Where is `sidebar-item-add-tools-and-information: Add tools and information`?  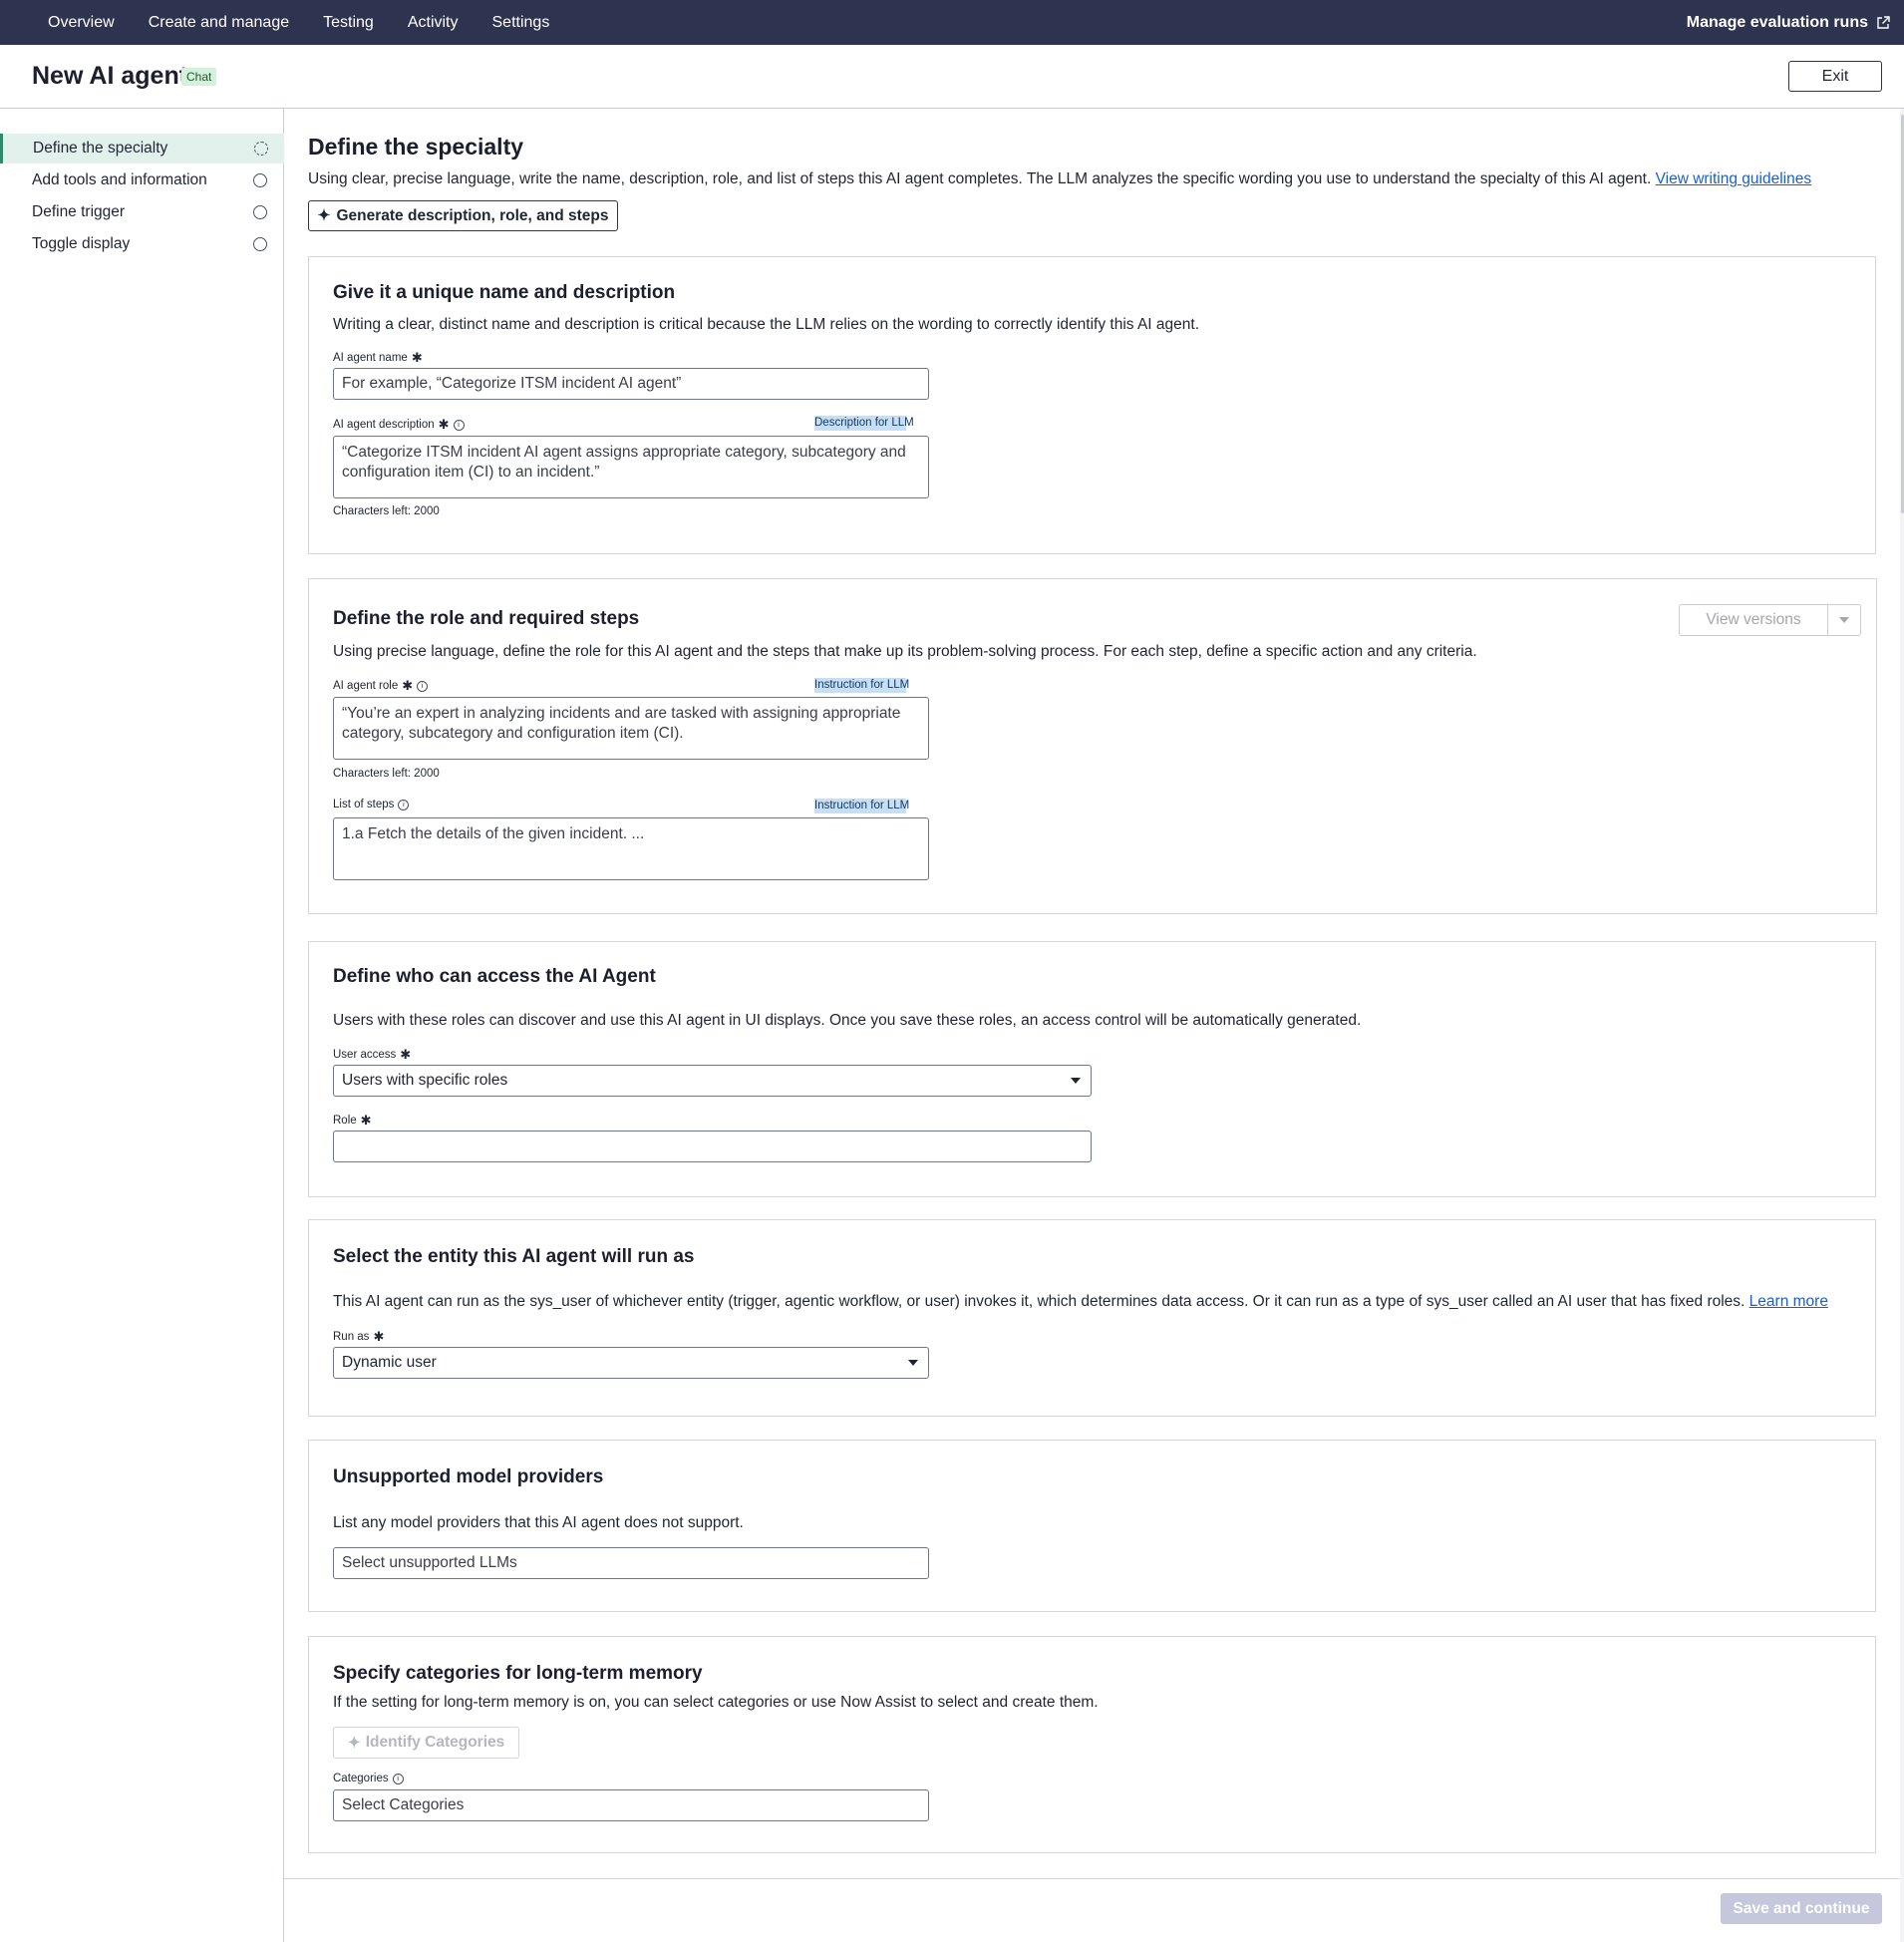
sidebar-item-add-tools-and-information: Add tools and information is located at coordinates (142, 180).